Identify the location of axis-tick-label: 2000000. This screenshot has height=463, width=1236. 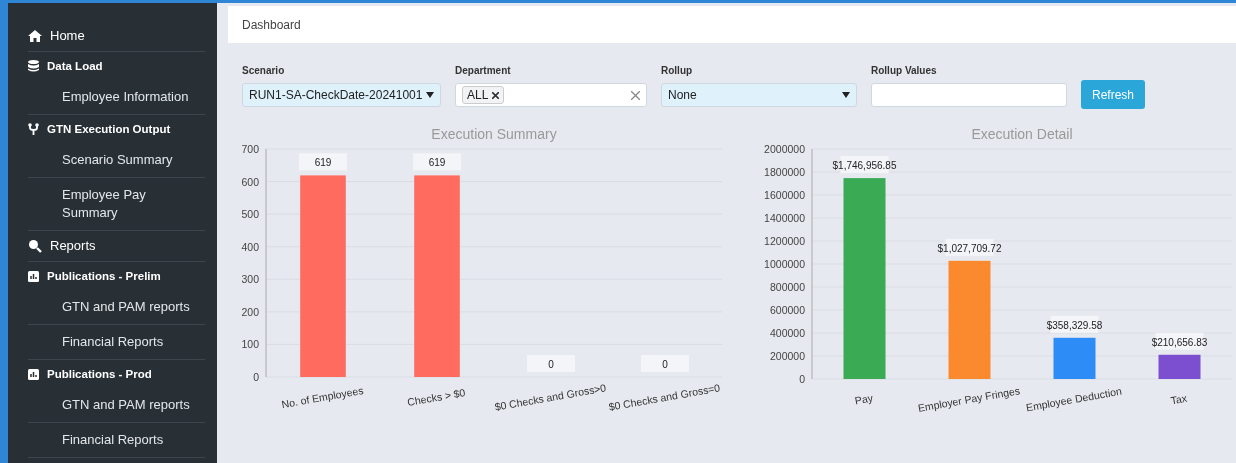
(784, 149).